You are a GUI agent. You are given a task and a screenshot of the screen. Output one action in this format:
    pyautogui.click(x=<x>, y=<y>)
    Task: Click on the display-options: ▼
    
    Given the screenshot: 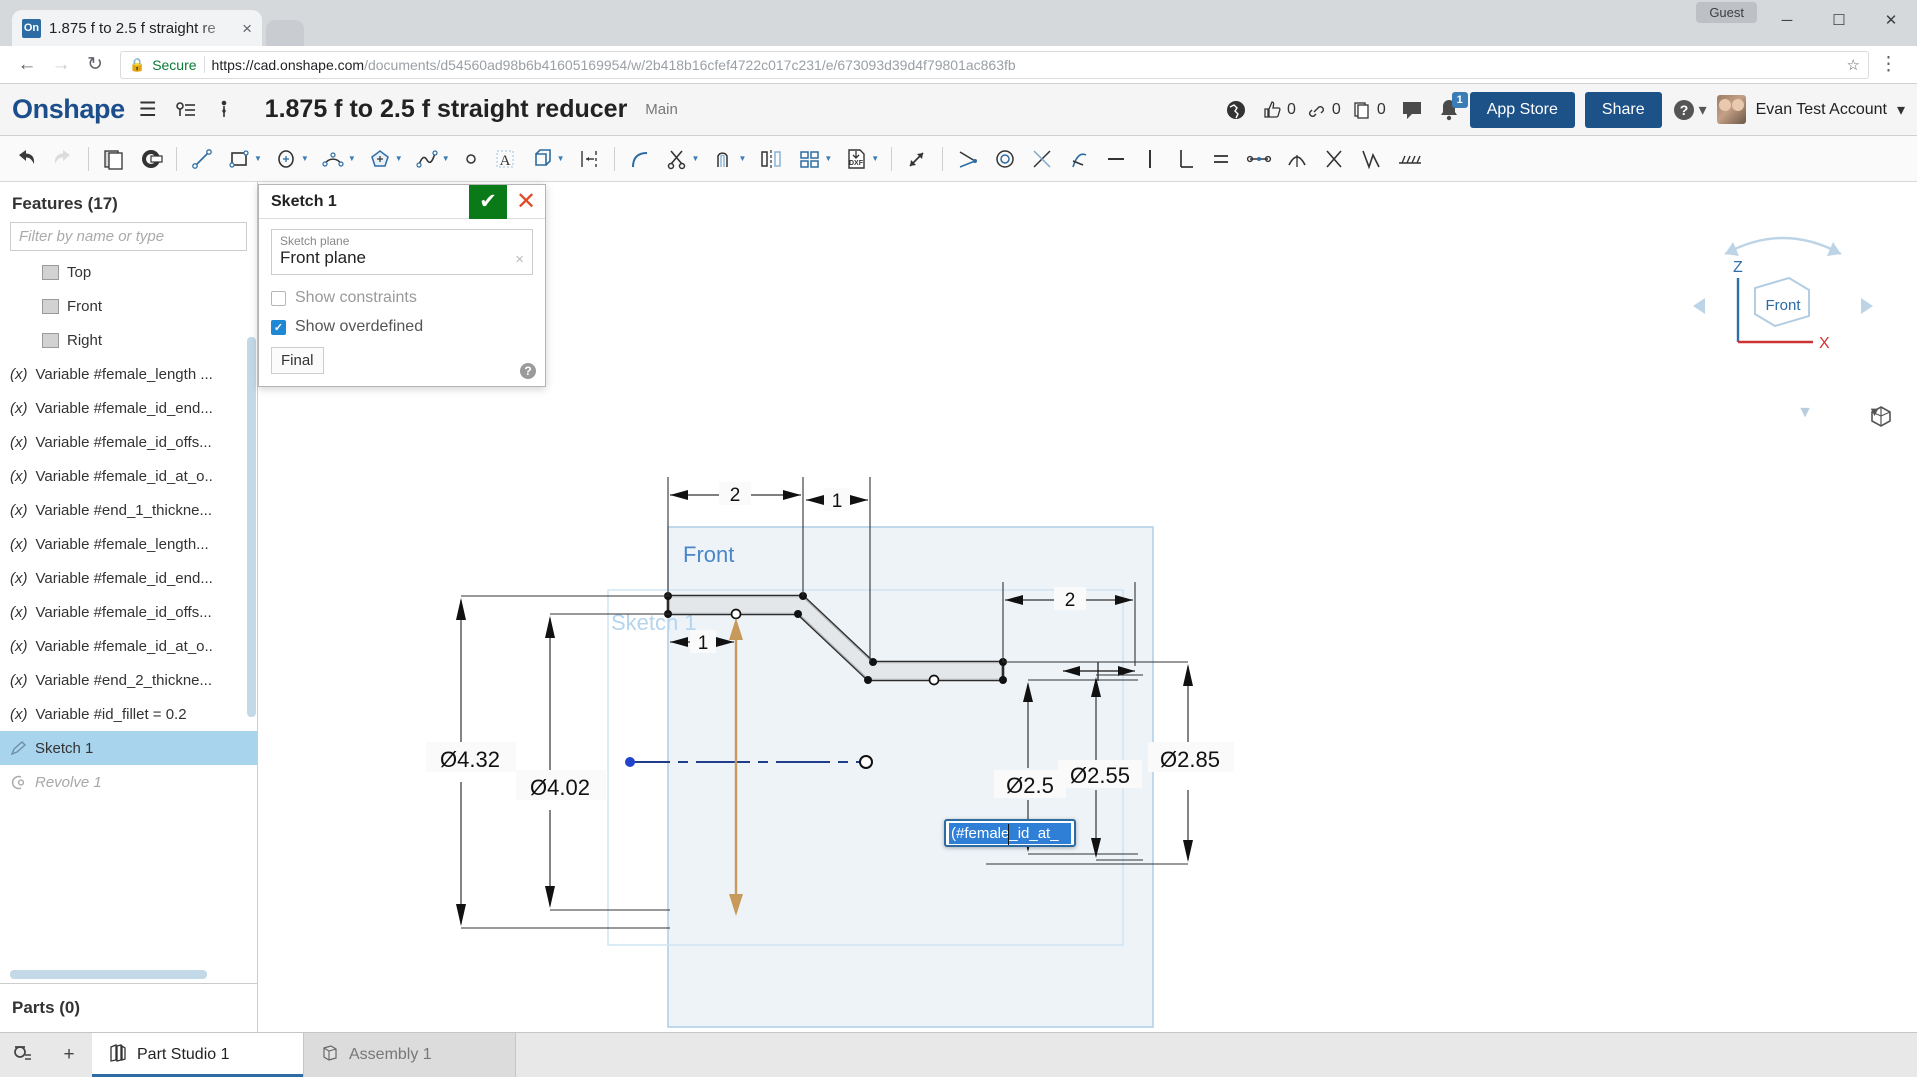 What is the action you would take?
    pyautogui.click(x=1879, y=415)
    